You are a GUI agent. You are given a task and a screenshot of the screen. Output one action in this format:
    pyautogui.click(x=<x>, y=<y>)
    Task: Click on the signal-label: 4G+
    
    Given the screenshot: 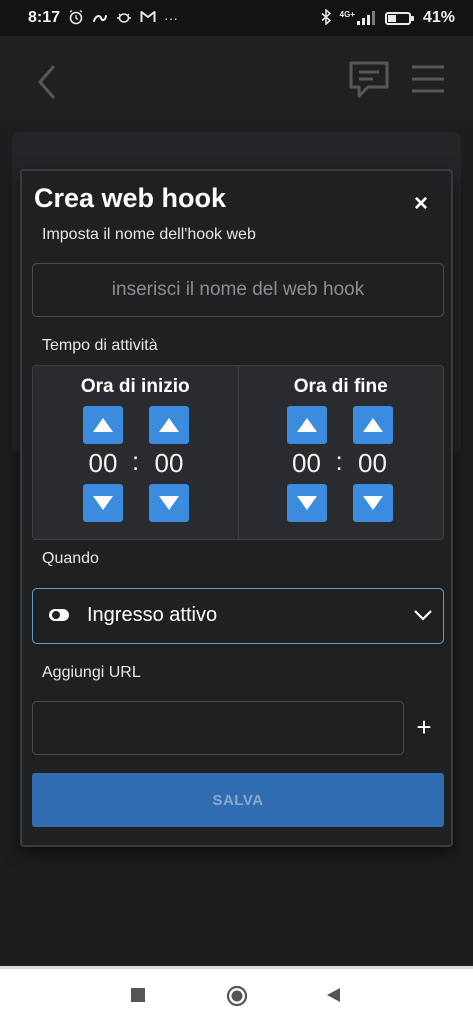 What is the action you would take?
    pyautogui.click(x=347, y=14)
    